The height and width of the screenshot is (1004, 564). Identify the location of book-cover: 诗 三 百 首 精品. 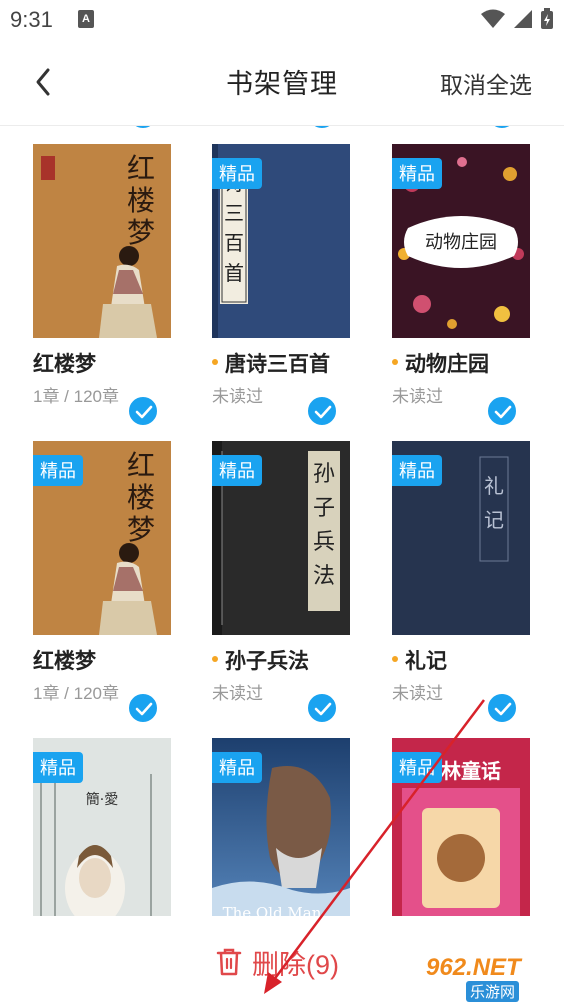
(281, 241).